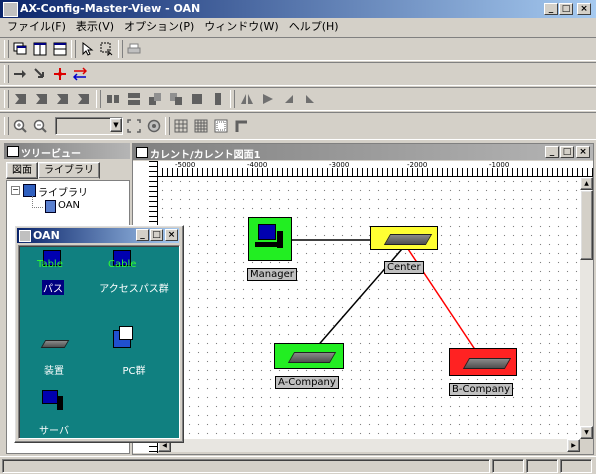 The width and height of the screenshot is (596, 474). What do you see at coordinates (20, 49) in the screenshot?
I see `cascade-icon` at bounding box center [20, 49].